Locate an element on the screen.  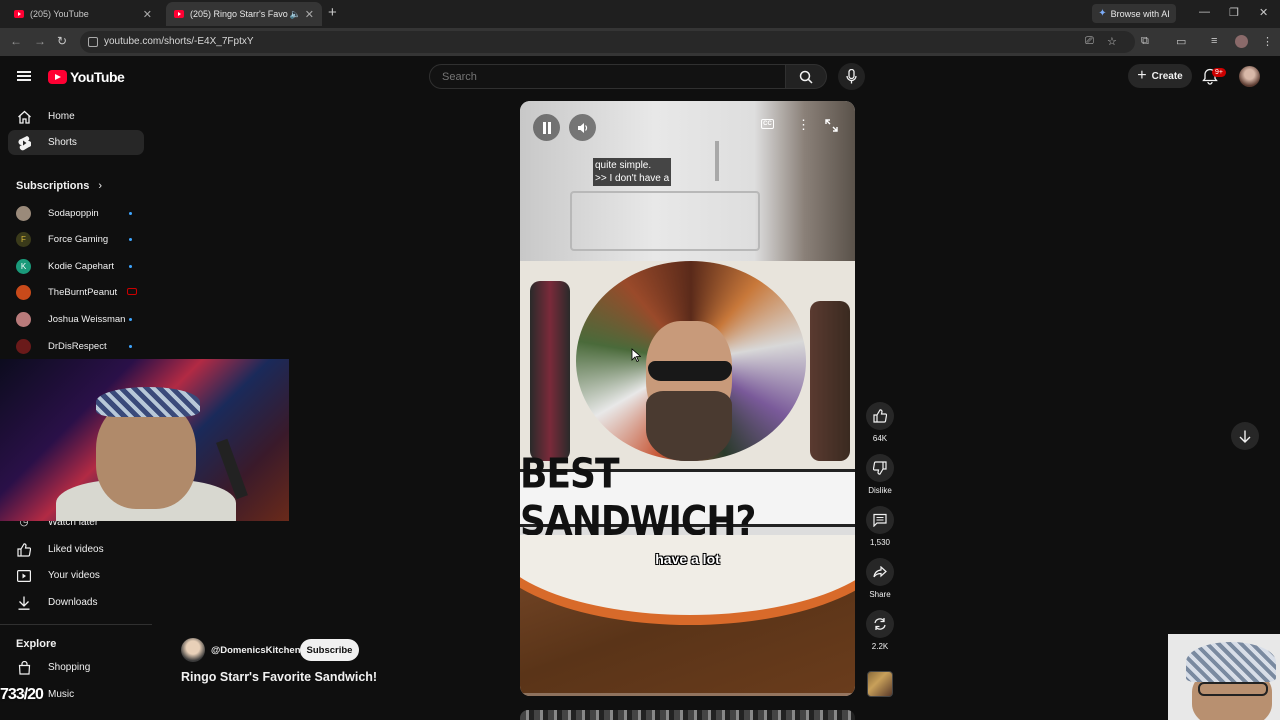
next-short-preview is located at coordinates (687, 715).